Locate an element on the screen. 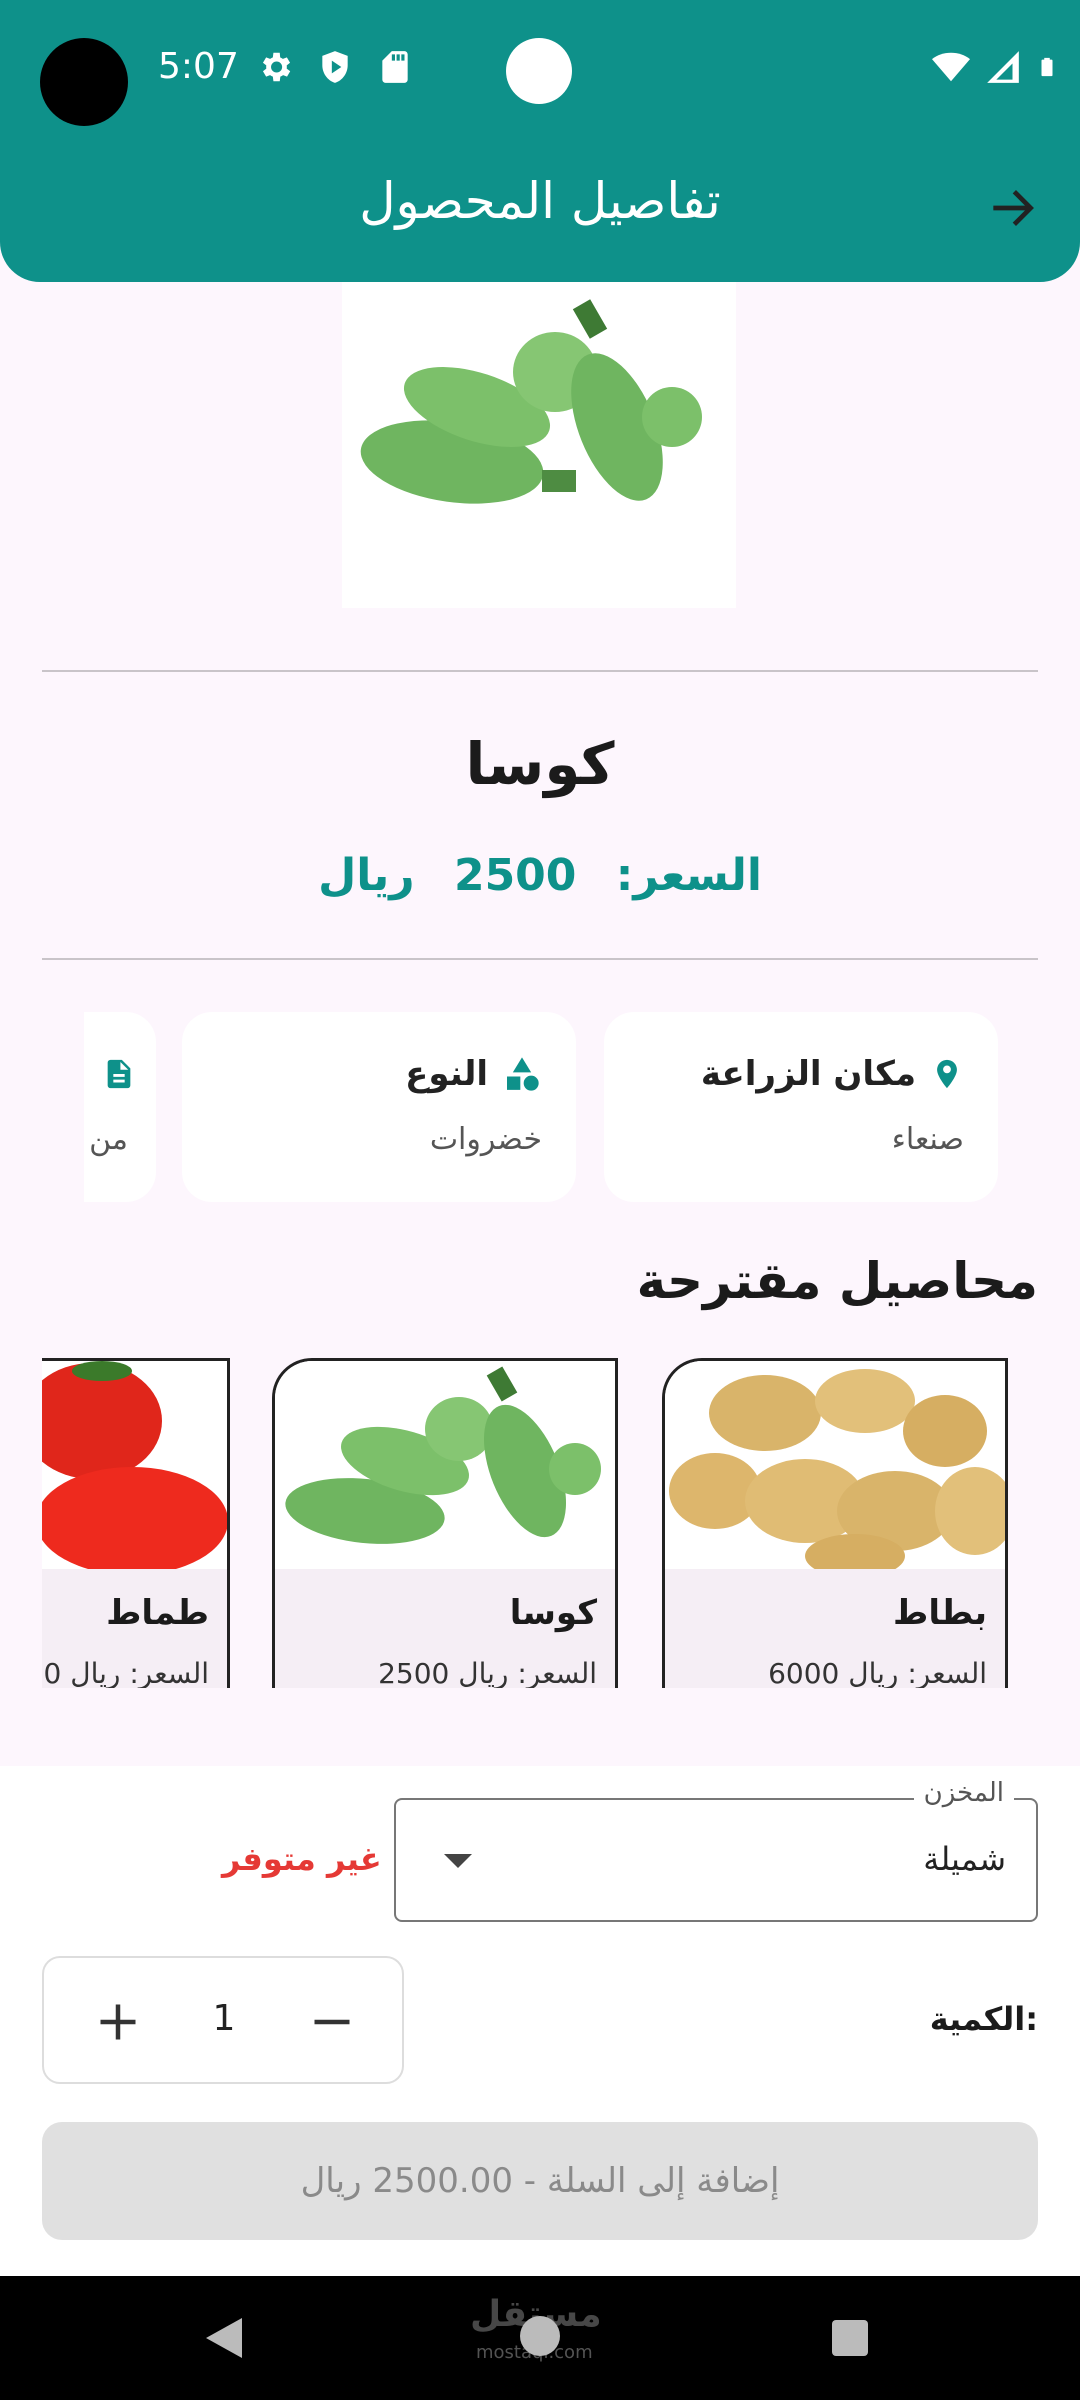 The width and height of the screenshot is (1080, 2400). status-icons-right is located at coordinates (995, 67).